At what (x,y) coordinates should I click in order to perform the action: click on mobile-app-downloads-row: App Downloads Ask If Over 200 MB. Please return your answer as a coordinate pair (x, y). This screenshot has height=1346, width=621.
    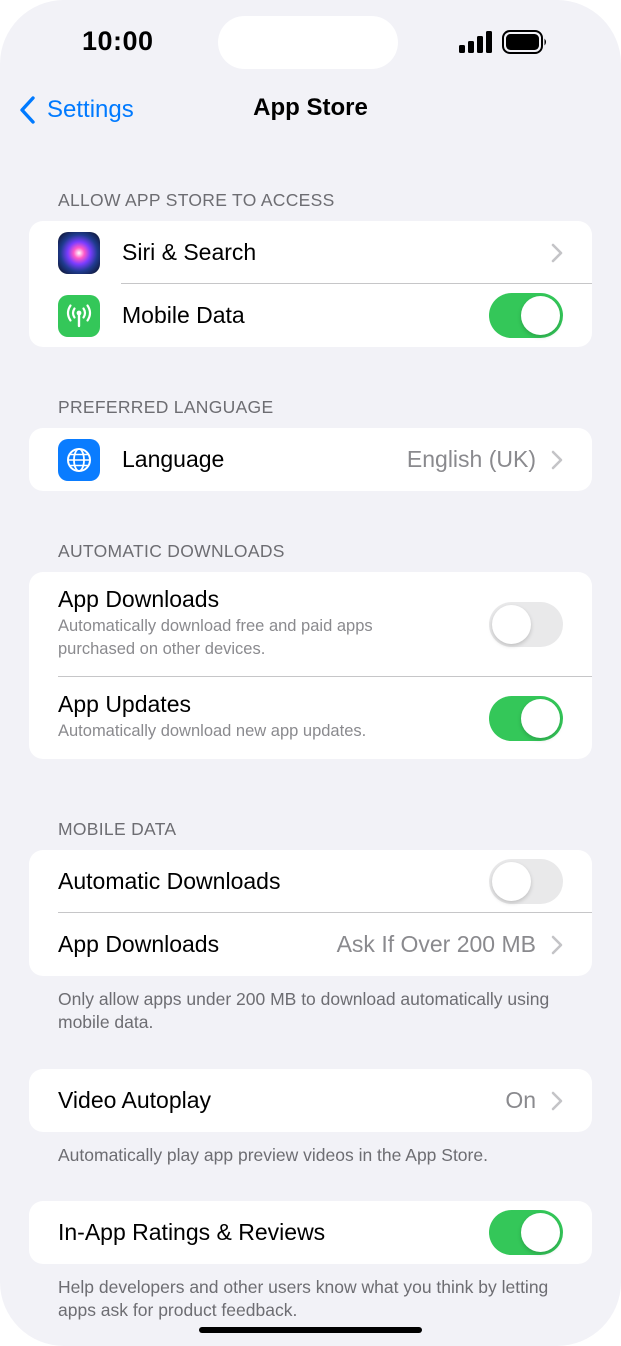
    Looking at the image, I should click on (310, 944).